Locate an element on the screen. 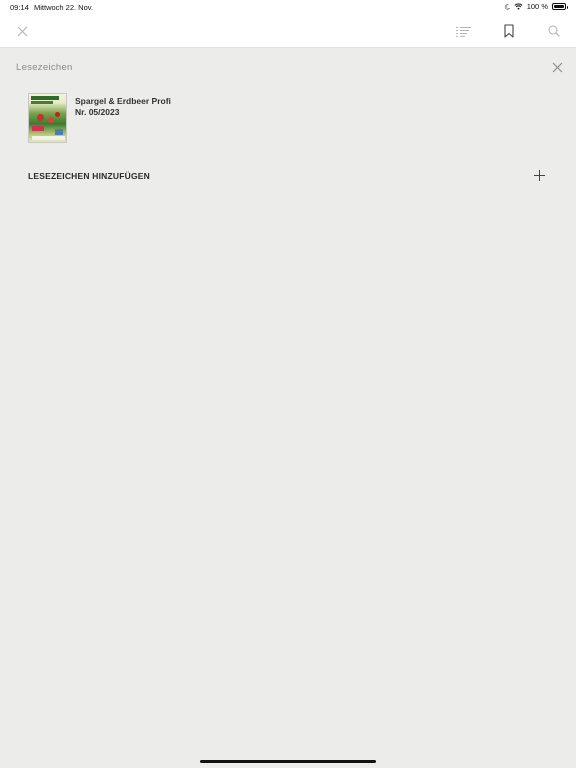  close-panel-button is located at coordinates (557, 67).